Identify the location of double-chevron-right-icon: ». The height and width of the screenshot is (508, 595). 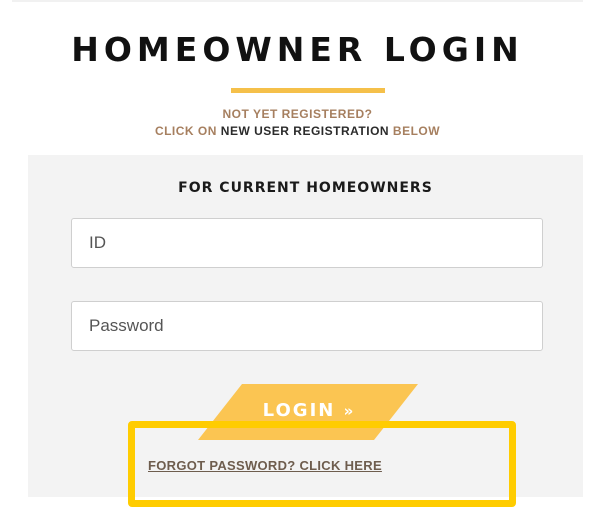
(348, 411).